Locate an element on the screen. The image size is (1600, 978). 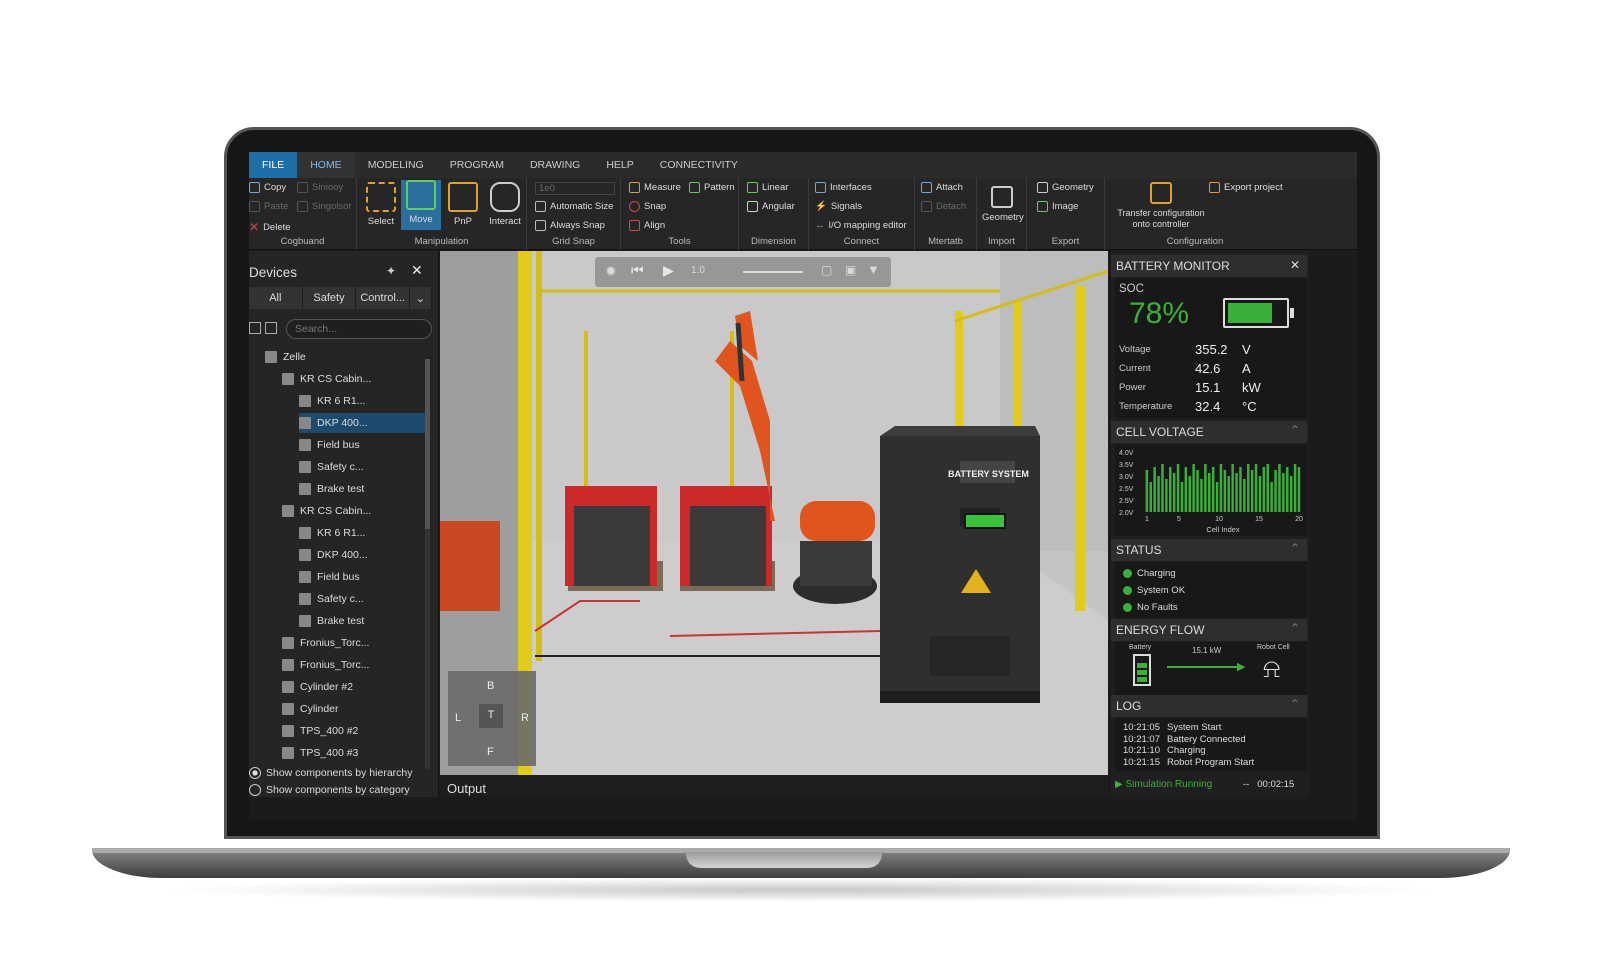
interact-button: Interact is located at coordinates (505, 204).